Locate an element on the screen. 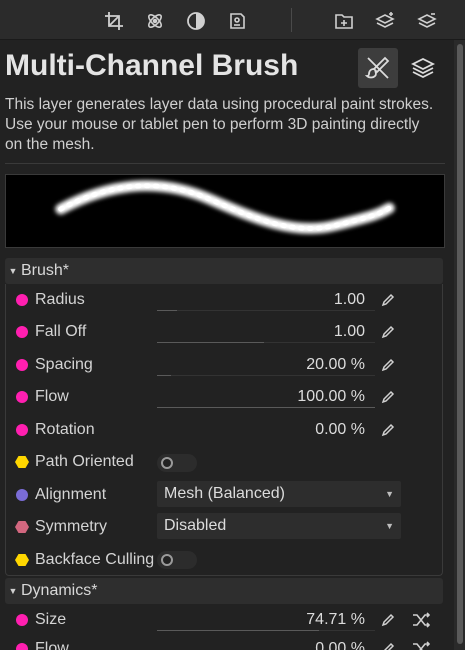 This screenshot has height=650, width=465. dyn-flow-value: 0.00 % is located at coordinates (340, 645).